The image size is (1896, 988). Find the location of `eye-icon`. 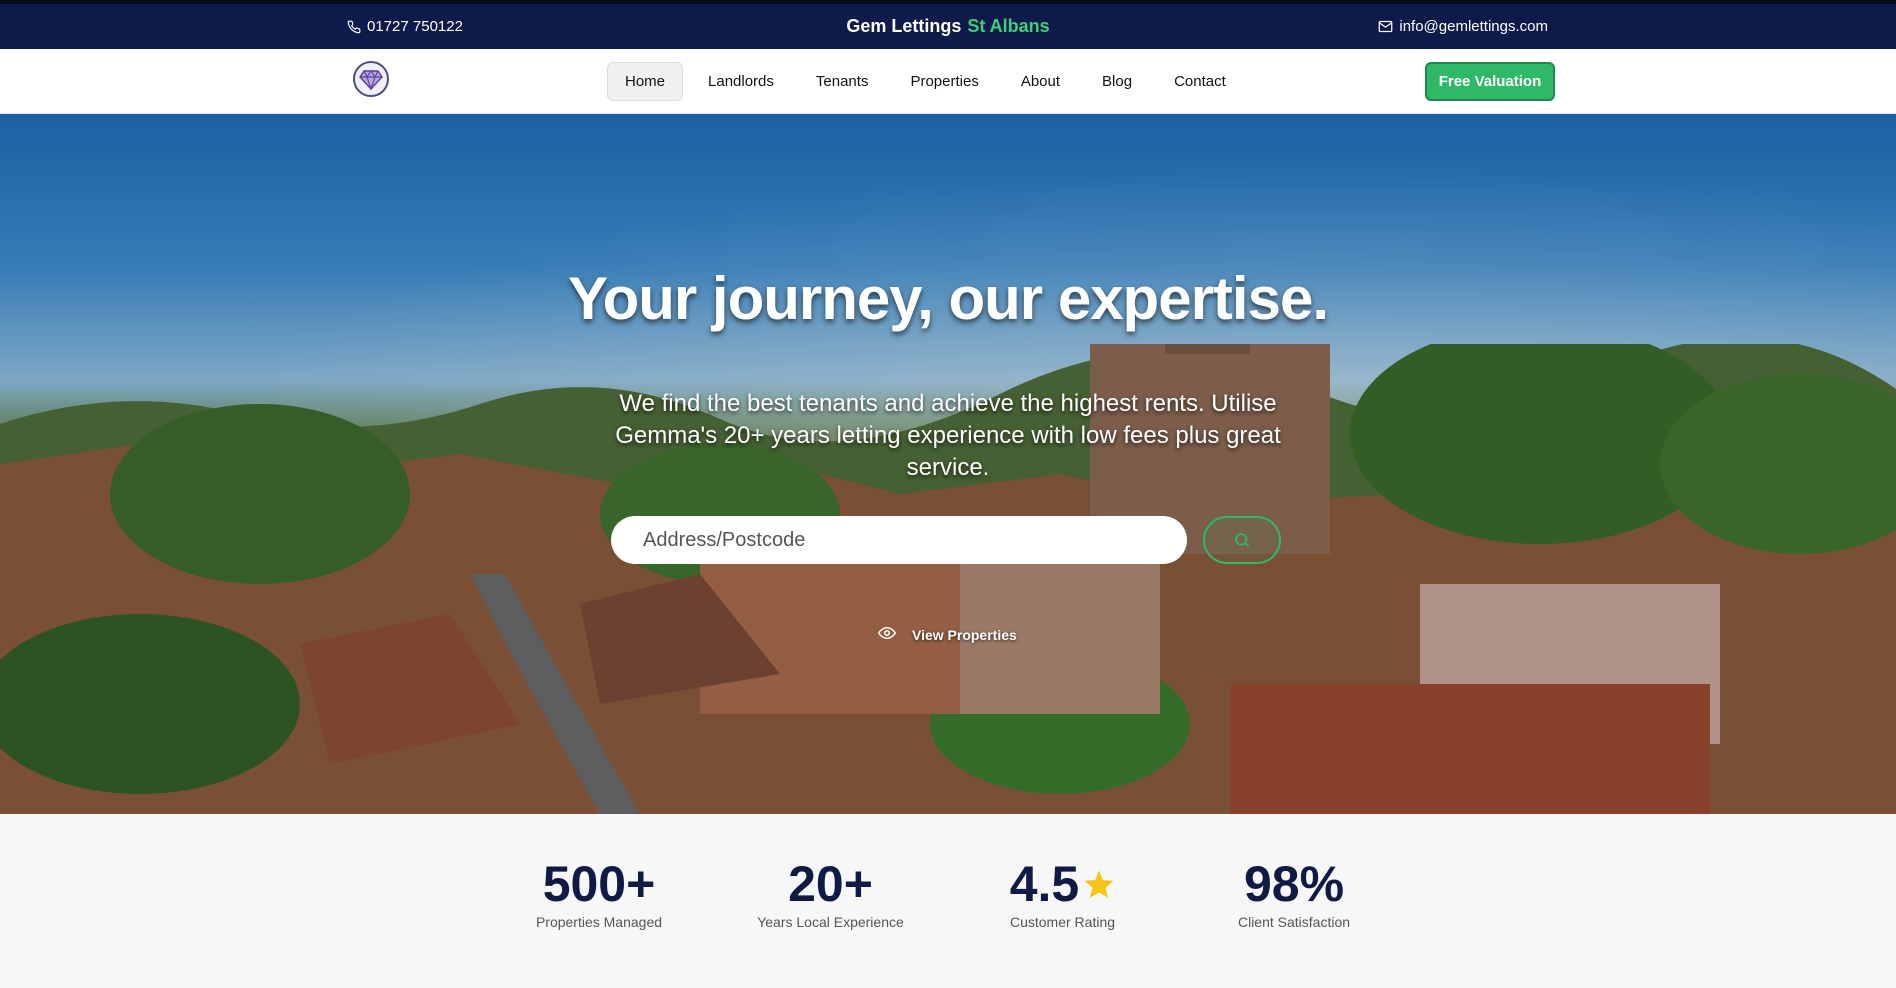

eye-icon is located at coordinates (887, 634).